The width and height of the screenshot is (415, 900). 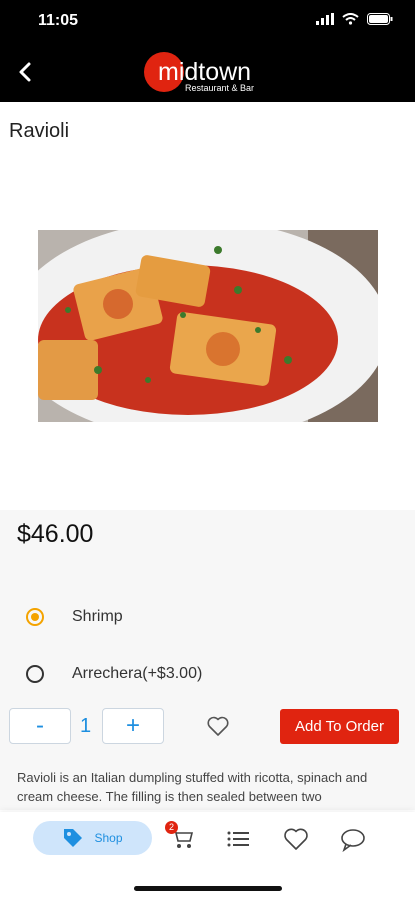 What do you see at coordinates (26, 72) in the screenshot?
I see `back-arrow-icon` at bounding box center [26, 72].